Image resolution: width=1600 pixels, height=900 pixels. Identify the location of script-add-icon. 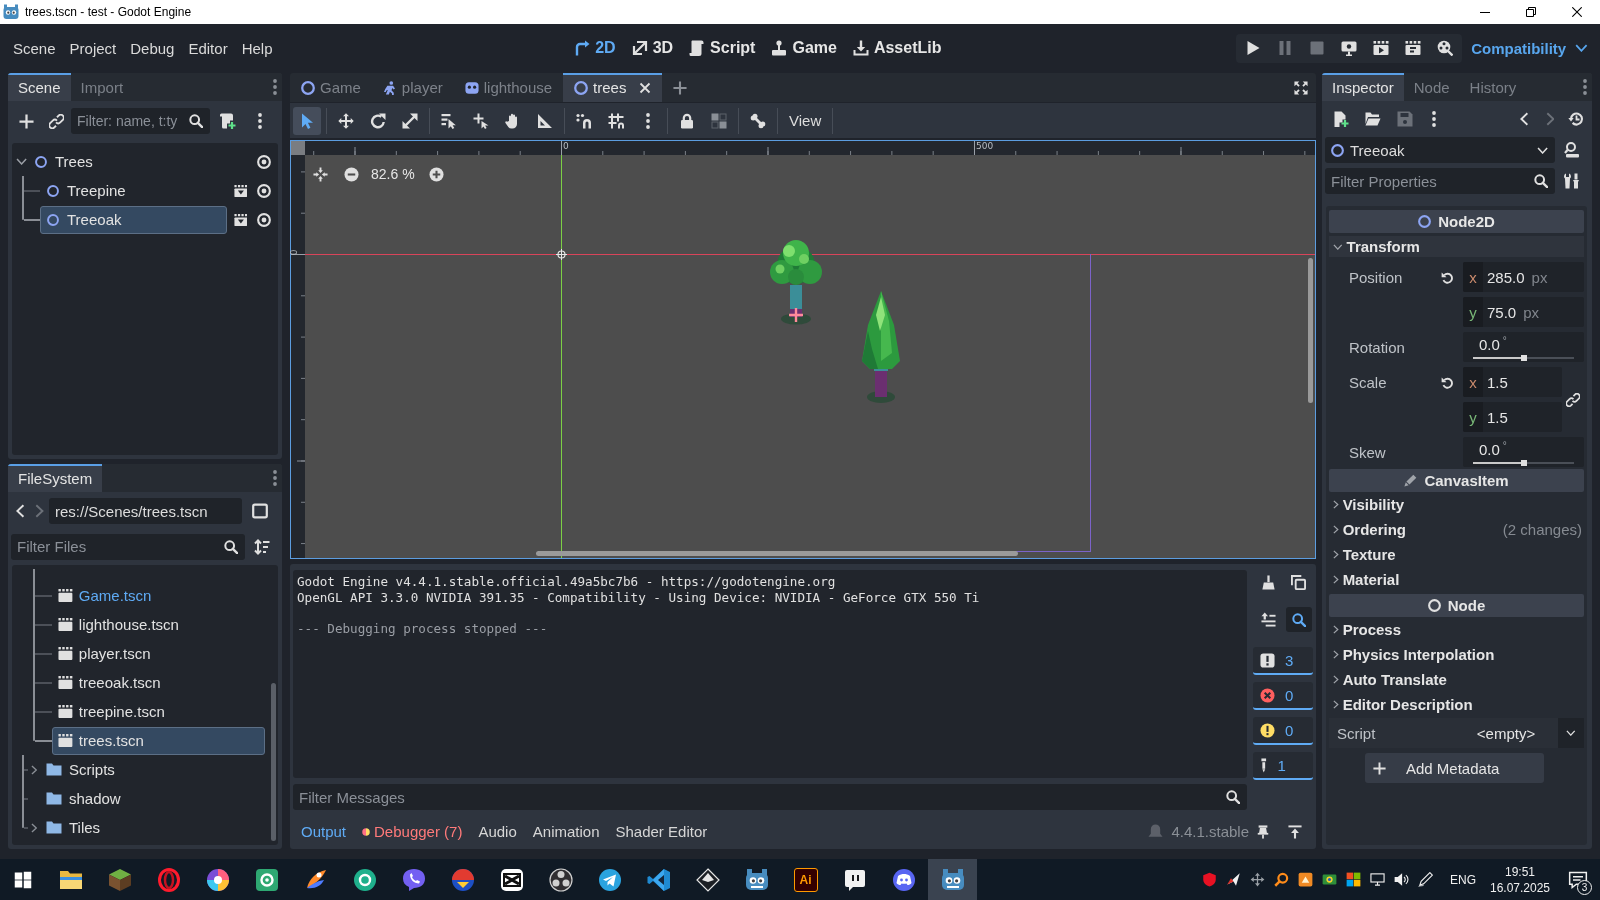
(227, 121).